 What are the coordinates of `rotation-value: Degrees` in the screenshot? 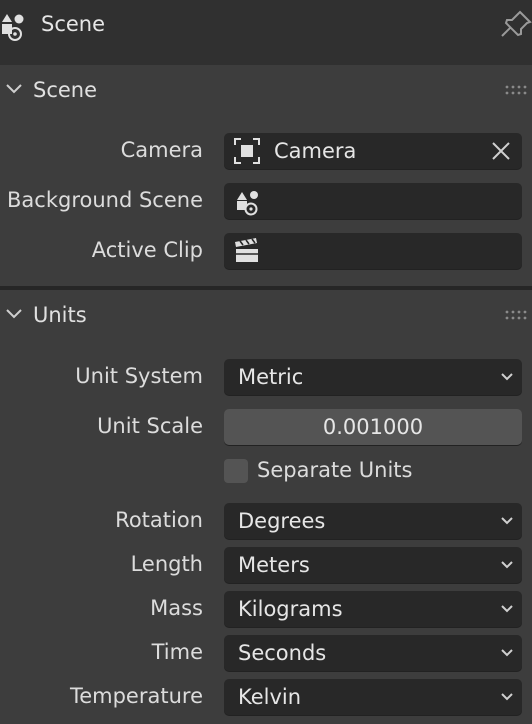 It's located at (282, 521).